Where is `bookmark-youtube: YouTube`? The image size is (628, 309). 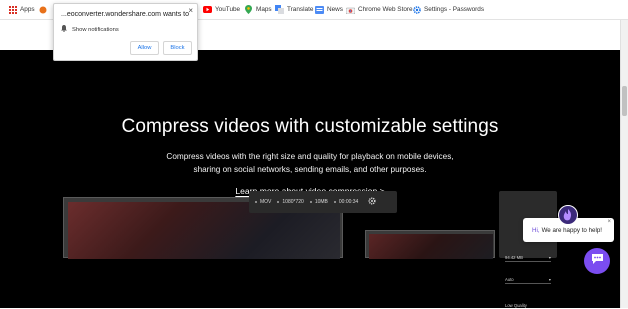 bookmark-youtube: YouTube is located at coordinates (221, 9).